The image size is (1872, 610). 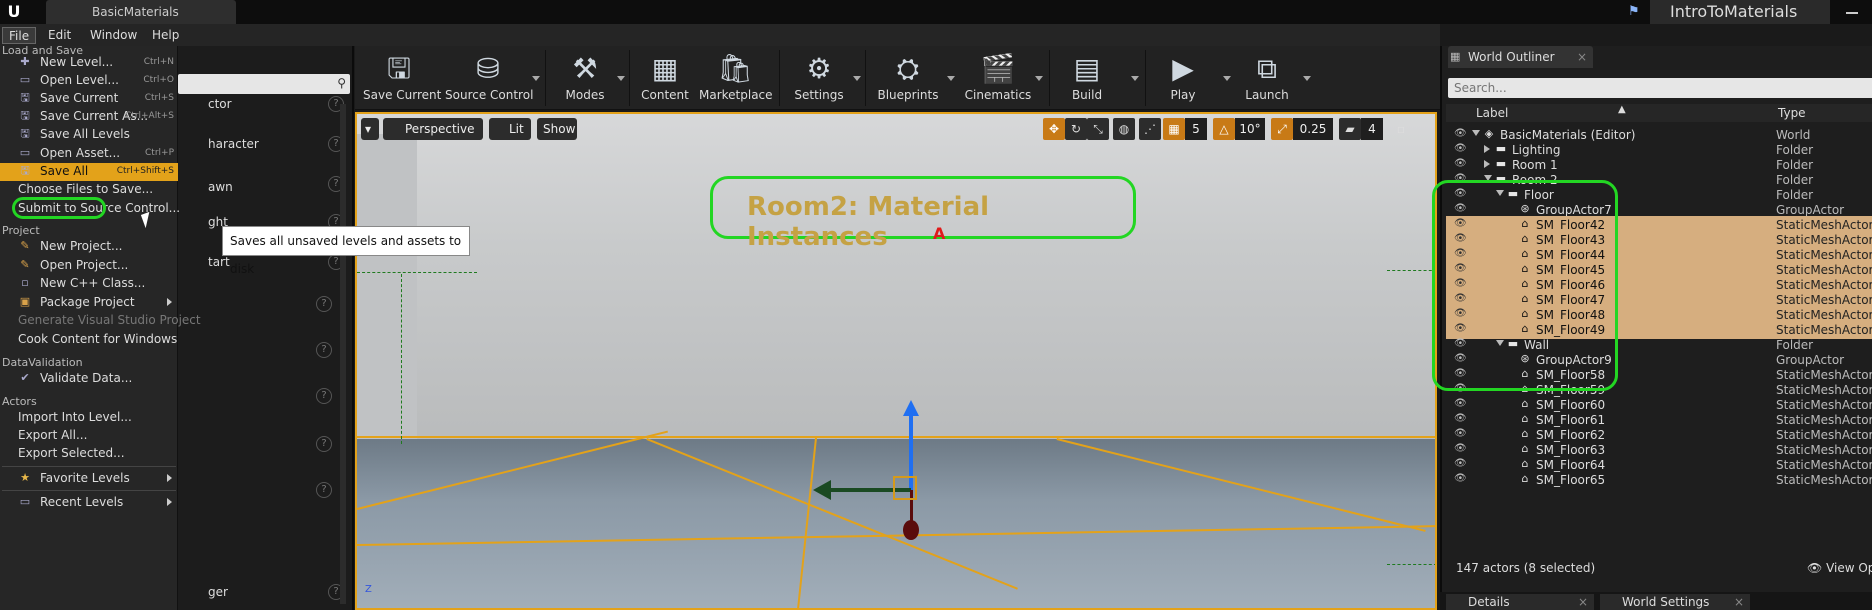 I want to click on build-dropdown, so click(x=1135, y=78).